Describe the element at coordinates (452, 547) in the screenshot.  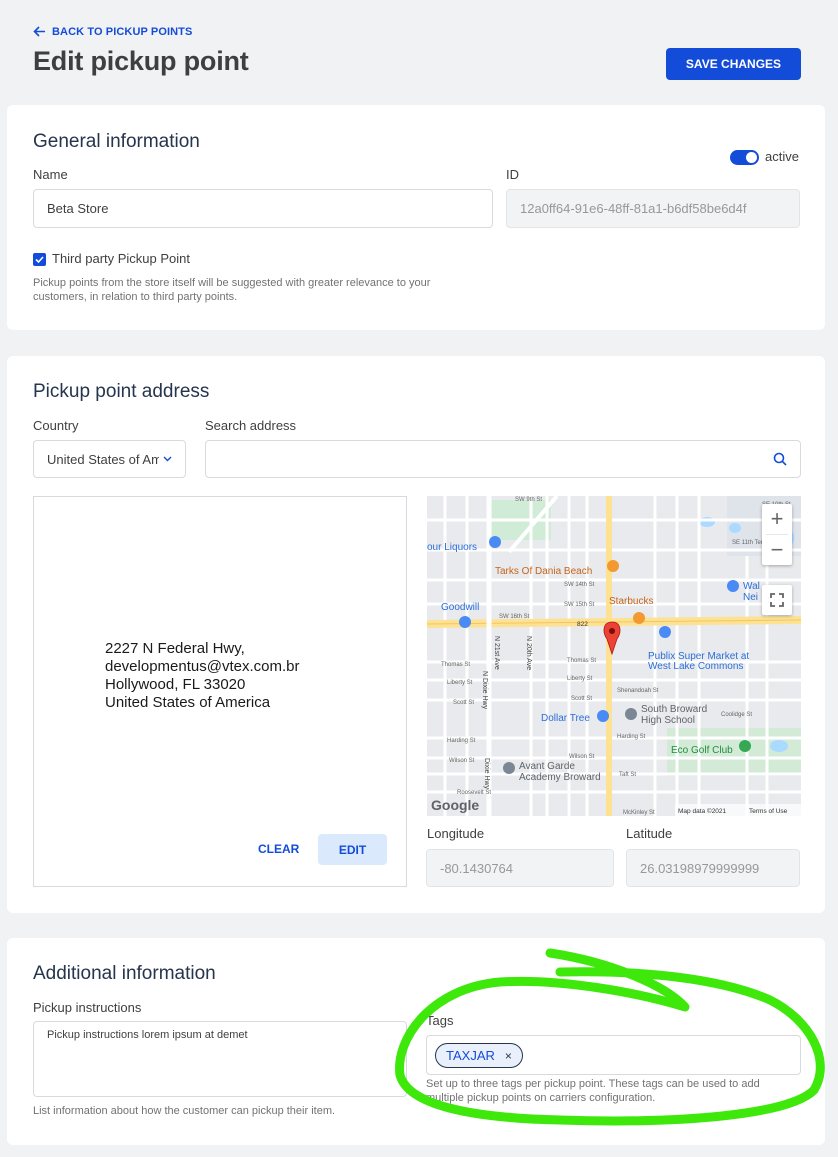
I see `poi-label: our Liquors` at that location.